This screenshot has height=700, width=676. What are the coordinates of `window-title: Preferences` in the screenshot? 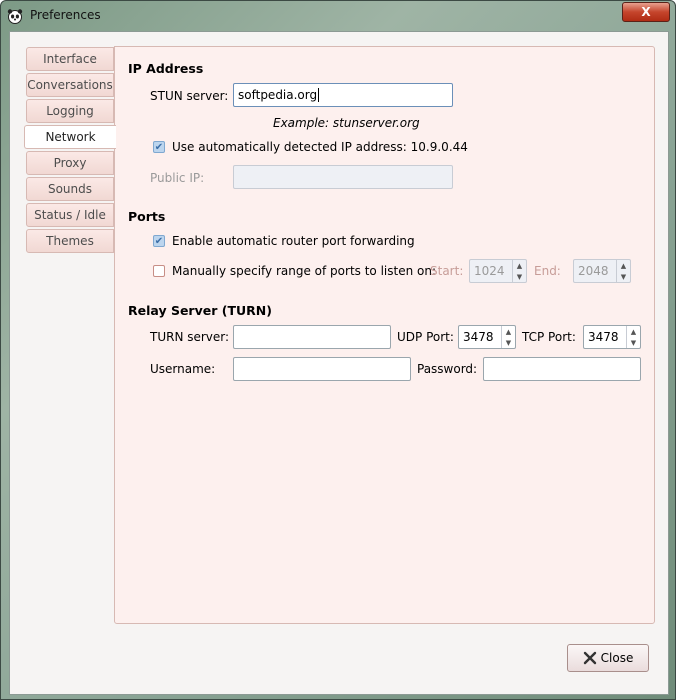 It's located at (65, 15).